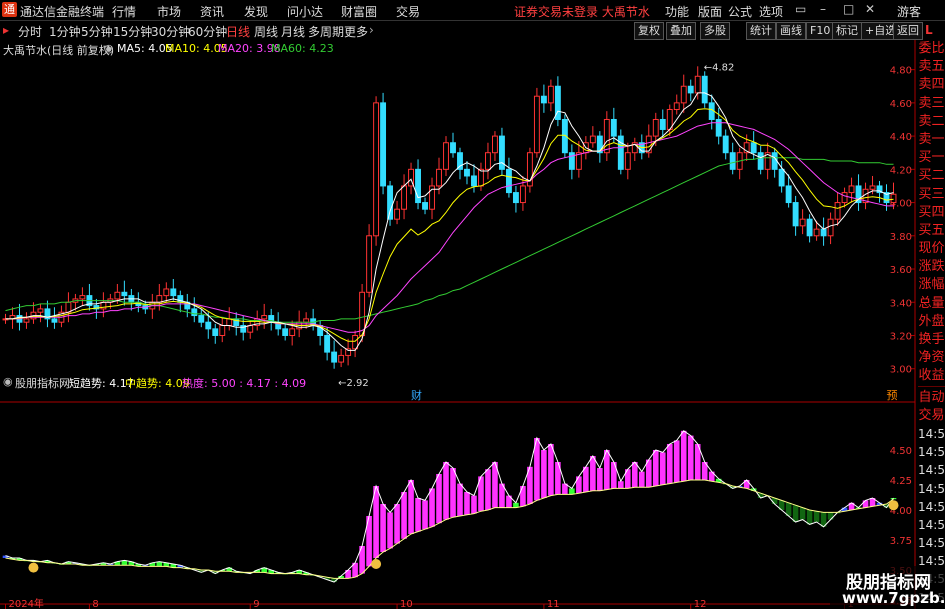 Image resolution: width=945 pixels, height=609 pixels. What do you see at coordinates (931, 452) in the screenshot?
I see `time-field-1: 14:56` at bounding box center [931, 452].